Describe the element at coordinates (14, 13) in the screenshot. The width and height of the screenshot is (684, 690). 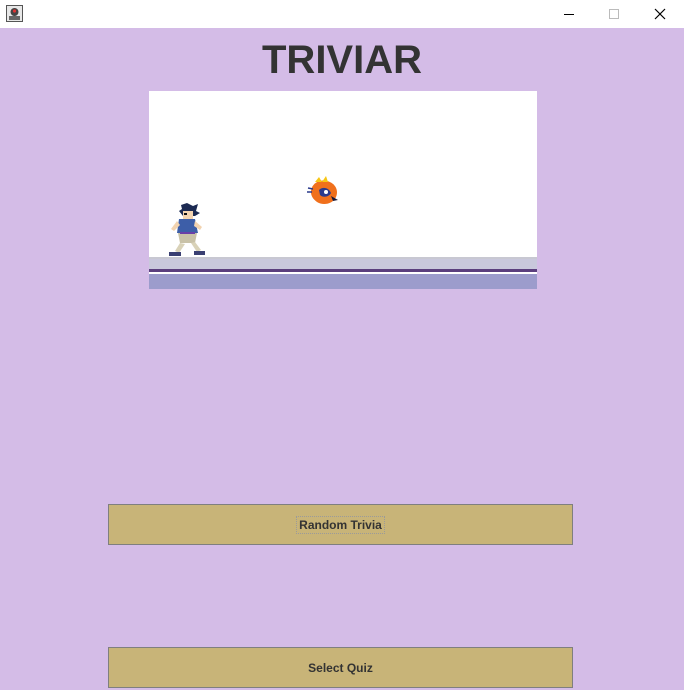
I see `app-icon` at that location.